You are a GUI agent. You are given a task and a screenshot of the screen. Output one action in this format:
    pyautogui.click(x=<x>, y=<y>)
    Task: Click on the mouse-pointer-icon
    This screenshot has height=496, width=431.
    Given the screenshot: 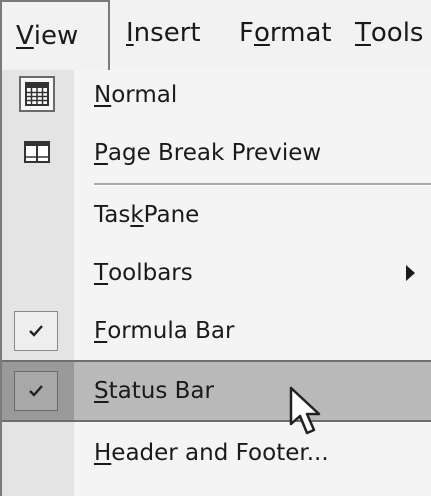 What is the action you would take?
    pyautogui.click(x=307, y=414)
    